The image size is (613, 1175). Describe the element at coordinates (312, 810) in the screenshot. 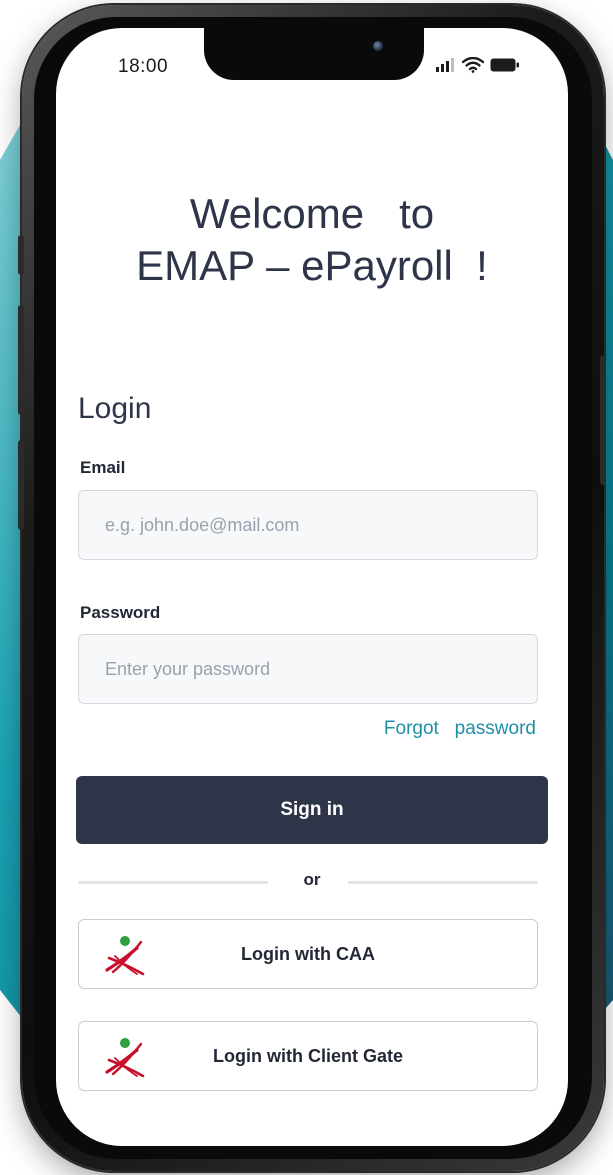

I see `sign-in-button: Sign in` at that location.